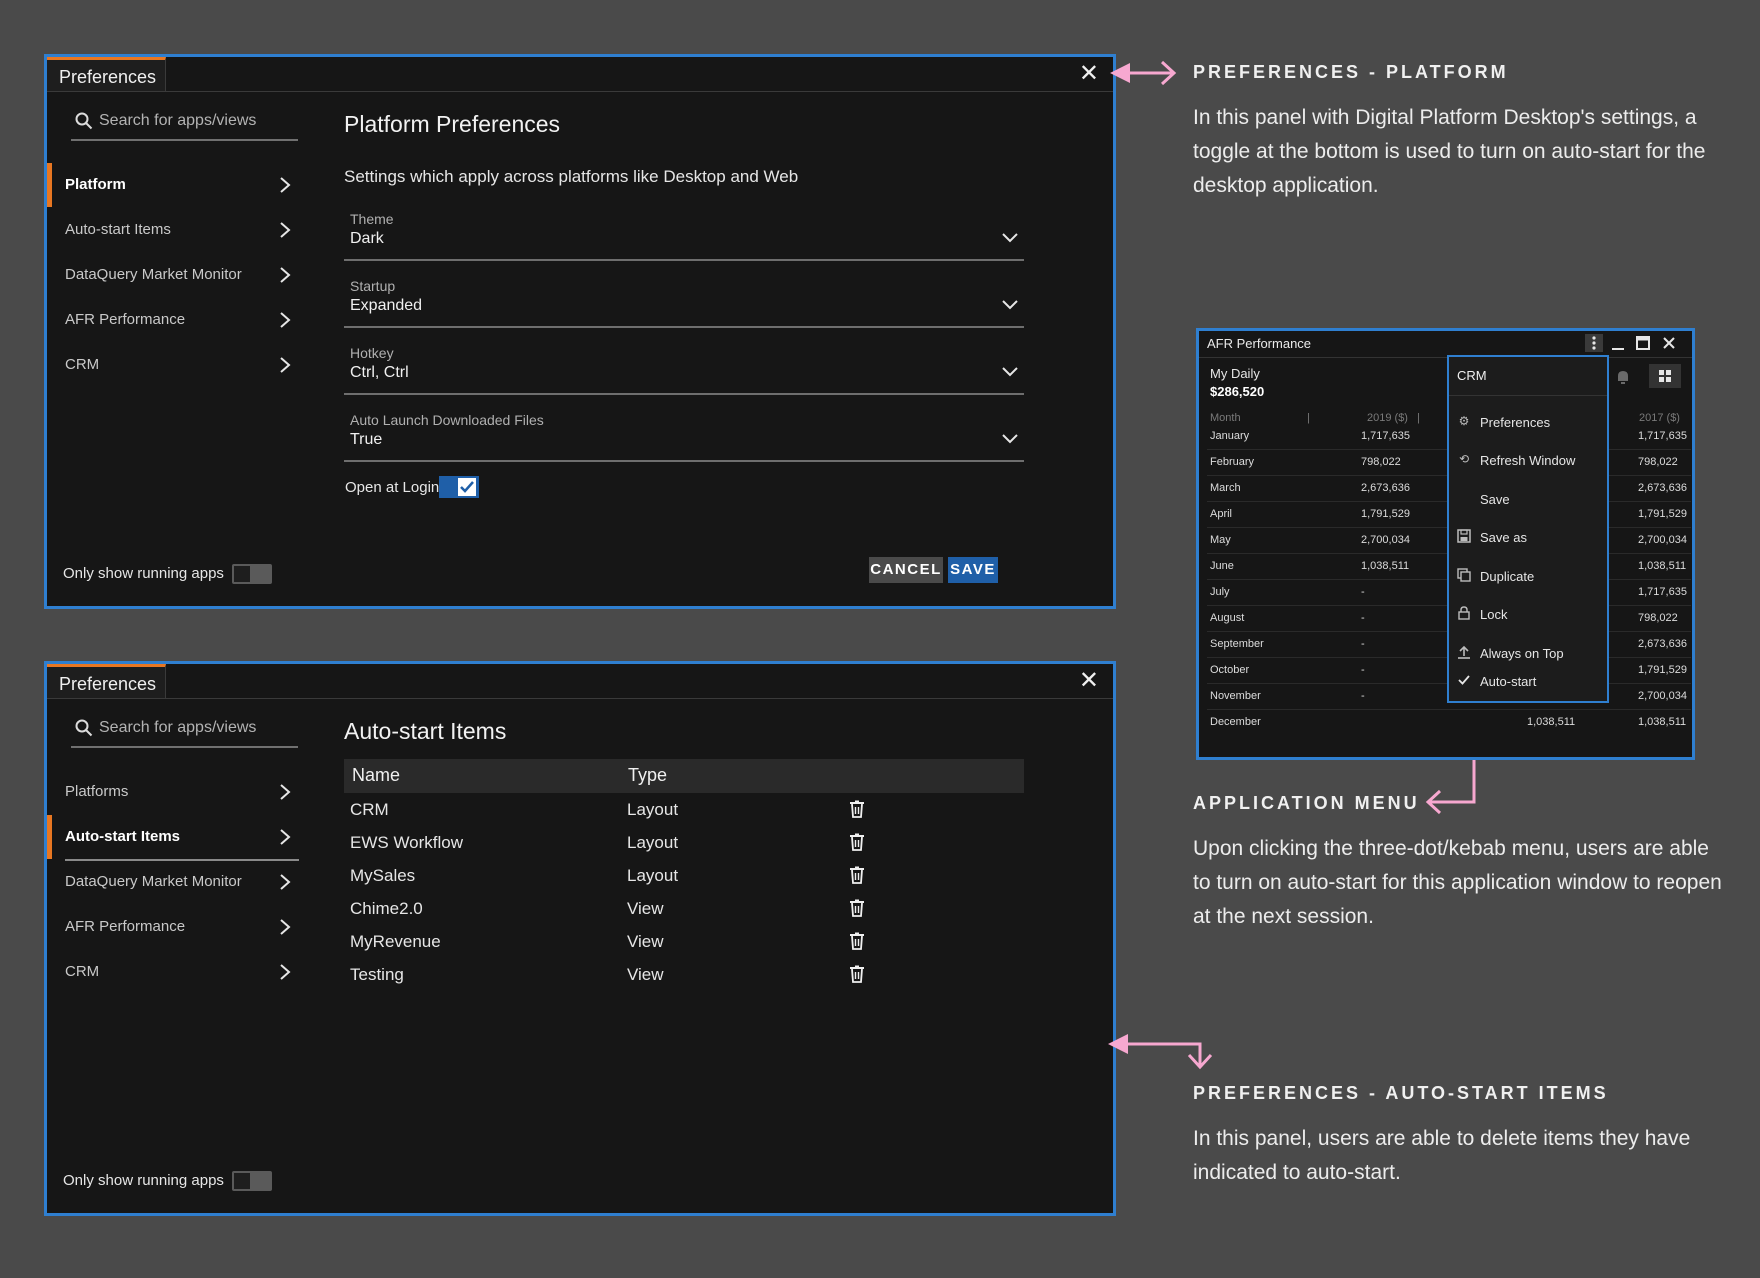 The width and height of the screenshot is (1760, 1278). I want to click on menu-divider, so click(1528, 395).